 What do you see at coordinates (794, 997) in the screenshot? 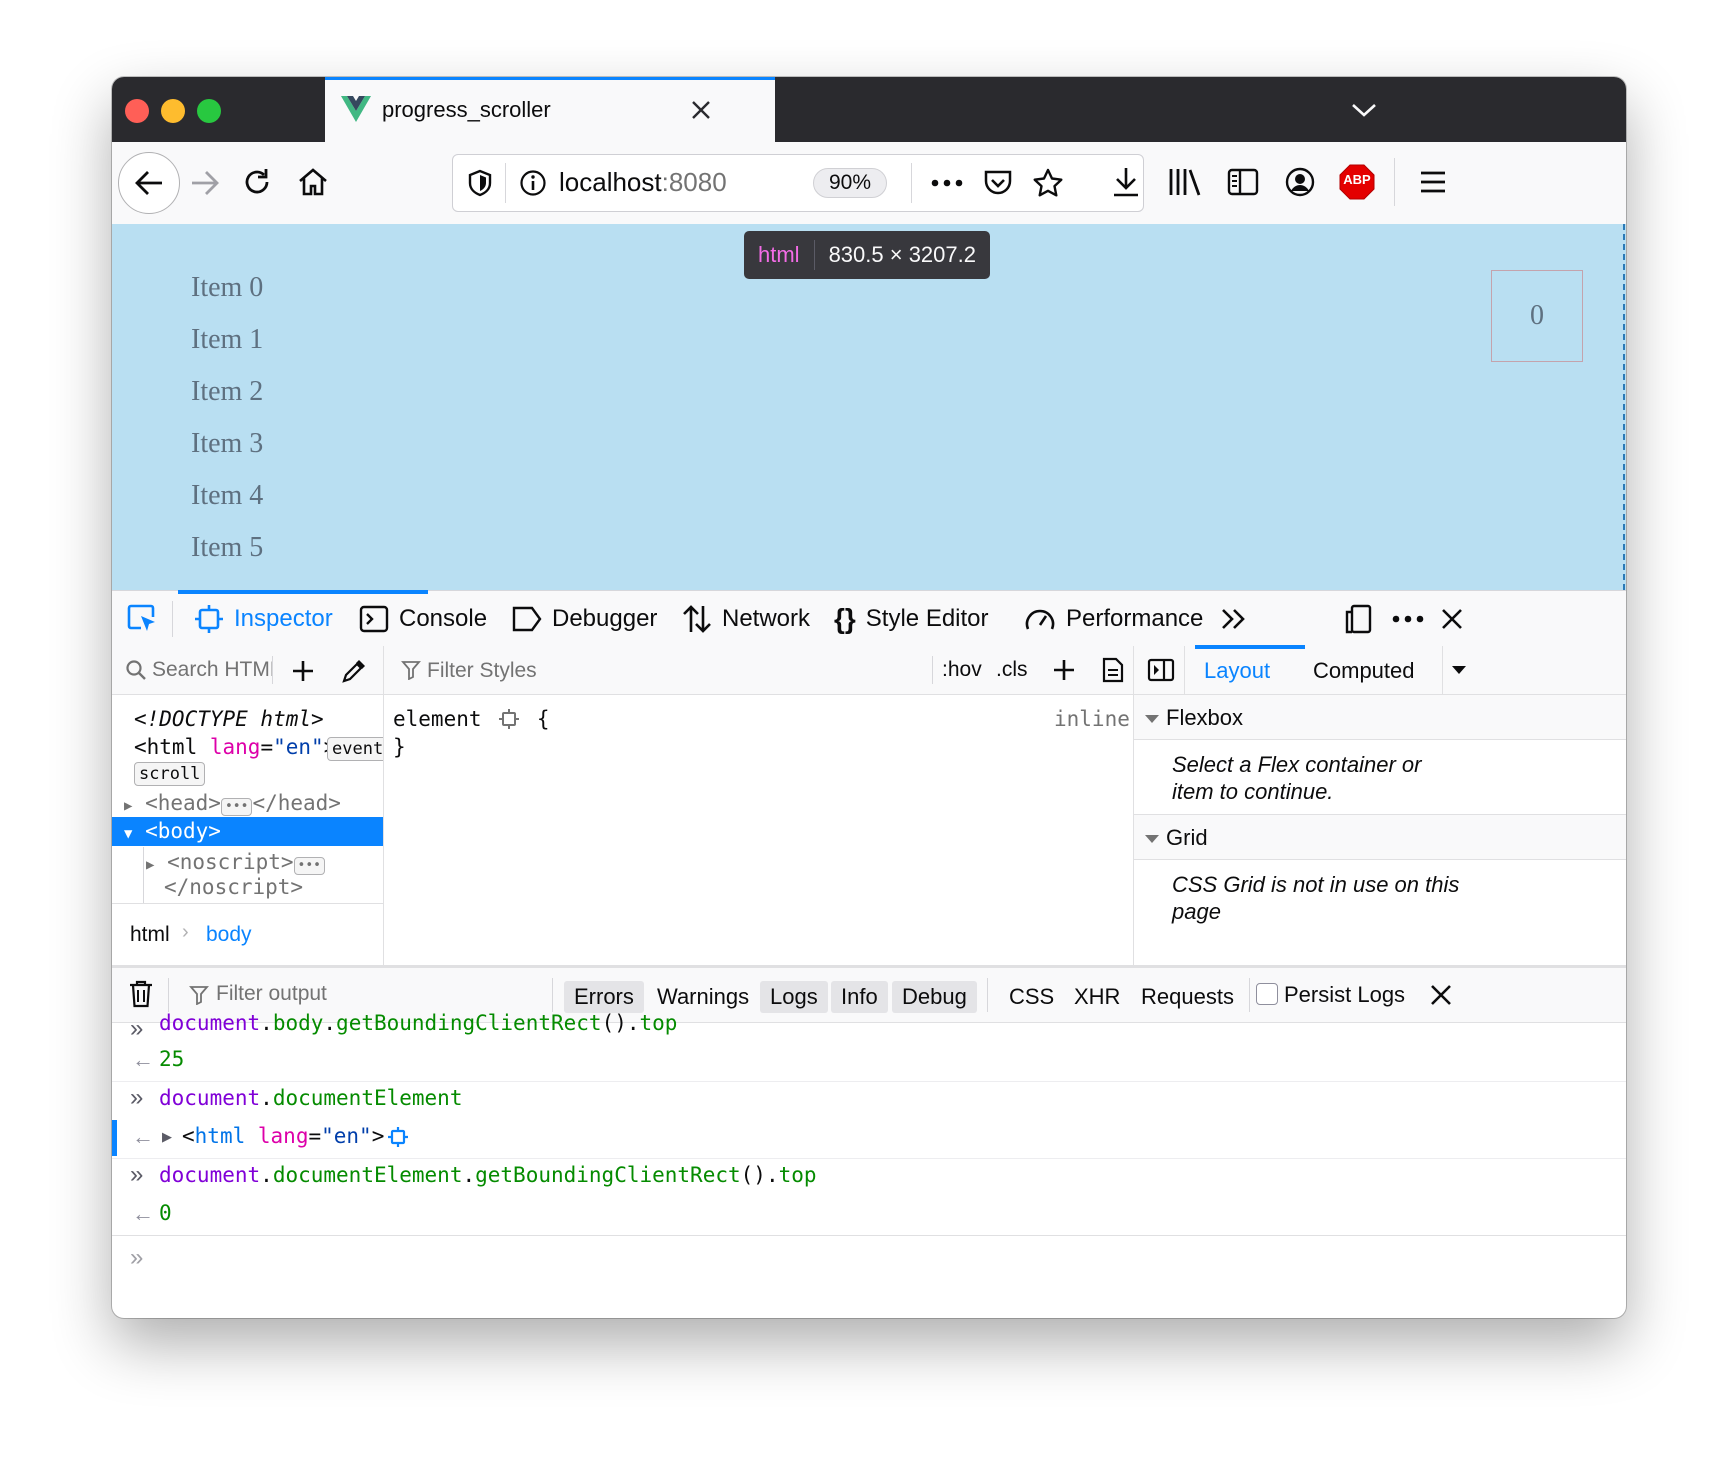
I see `filter-logs: Logs` at bounding box center [794, 997].